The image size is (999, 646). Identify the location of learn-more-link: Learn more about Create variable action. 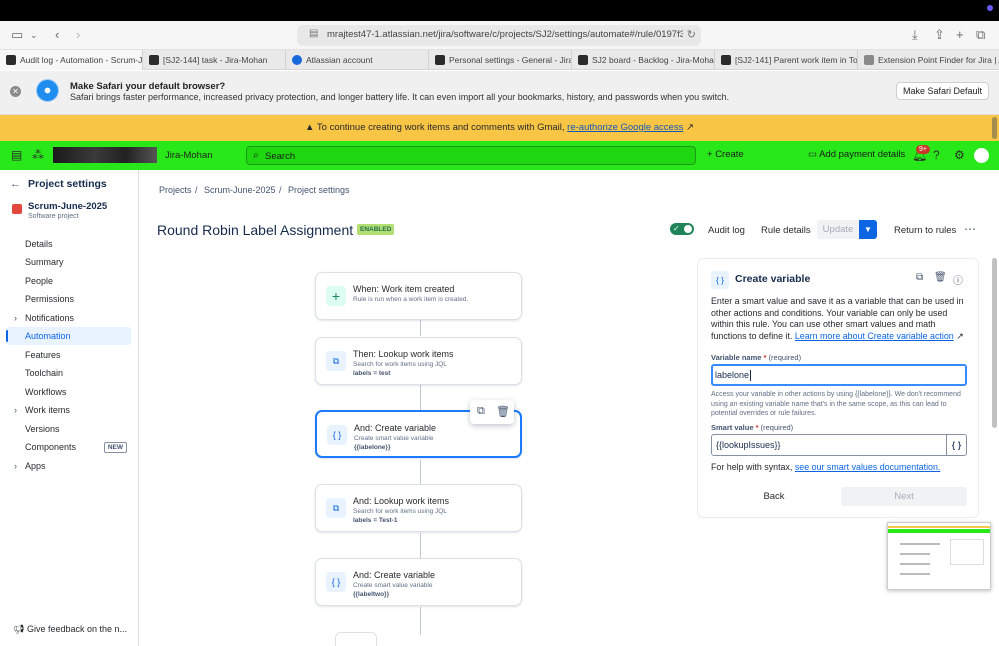
(874, 336).